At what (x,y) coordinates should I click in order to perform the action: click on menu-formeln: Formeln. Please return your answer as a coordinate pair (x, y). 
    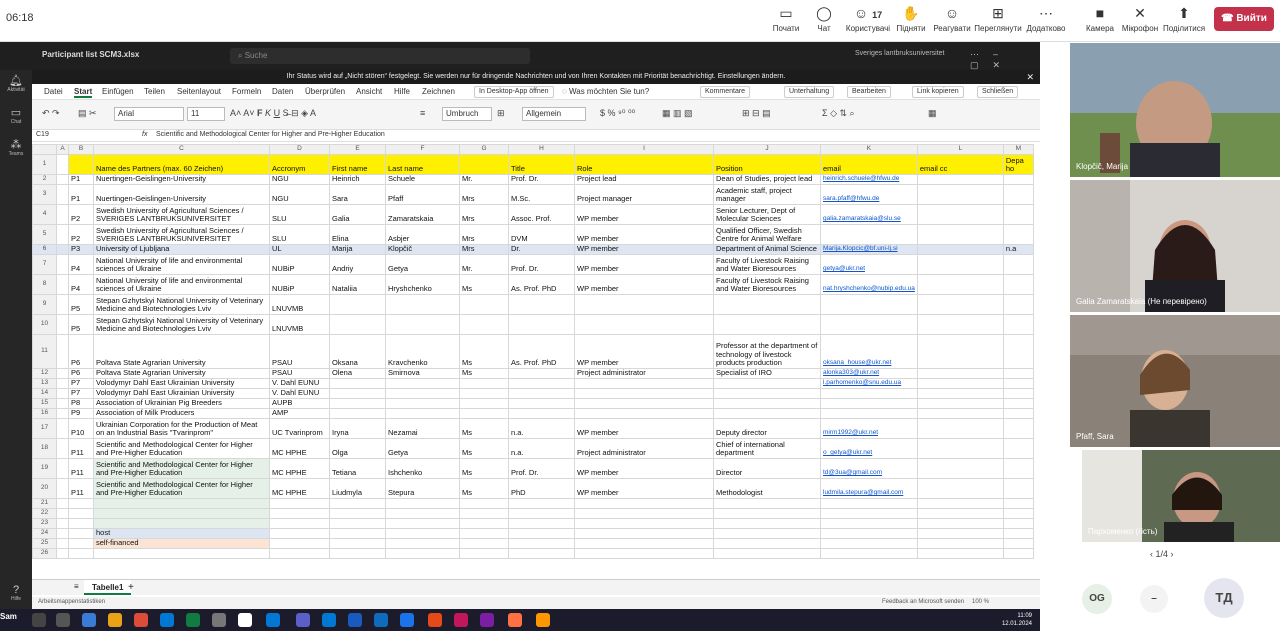
    Looking at the image, I should click on (246, 91).